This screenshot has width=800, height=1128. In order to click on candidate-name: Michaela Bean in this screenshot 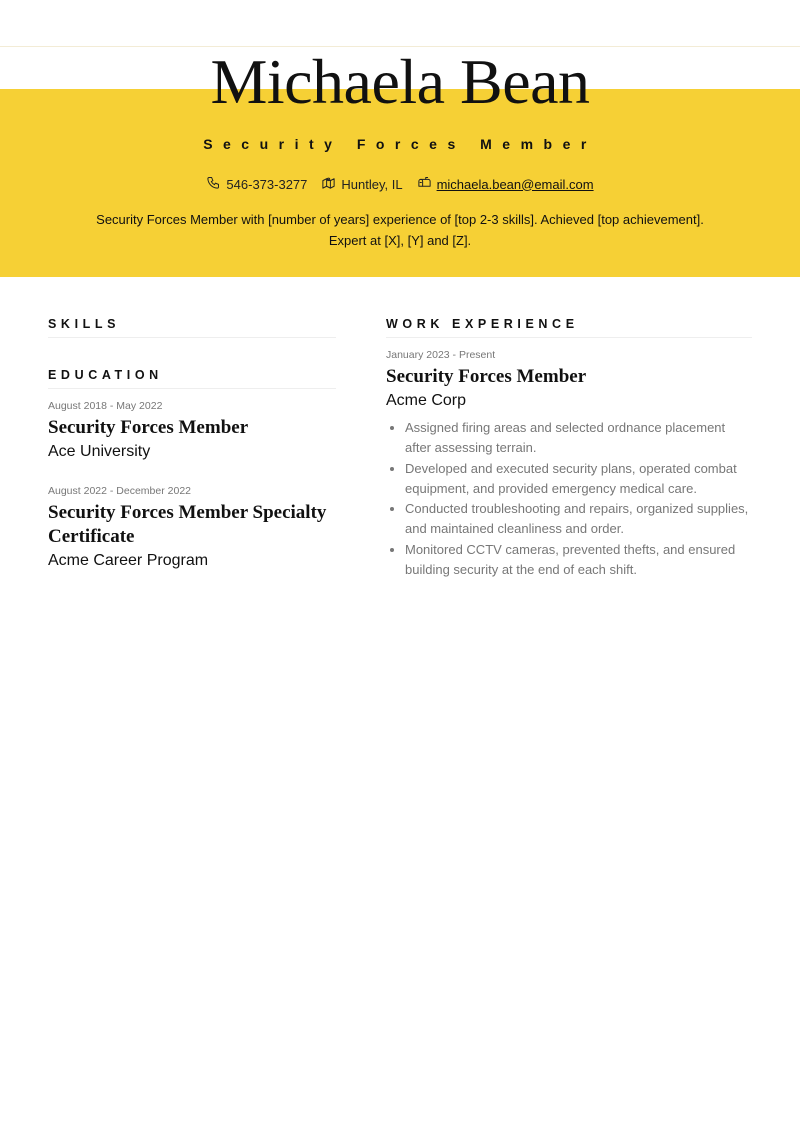, I will do `click(400, 81)`.